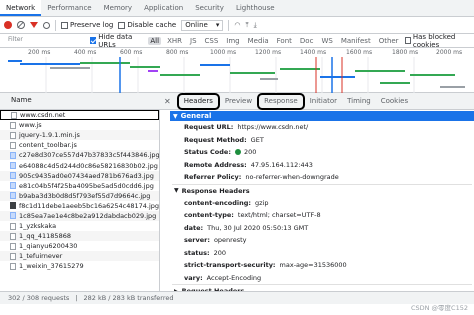 The height and width of the screenshot is (315, 474). I want to click on request-name: 1_weixin_37615279, so click(51, 266).